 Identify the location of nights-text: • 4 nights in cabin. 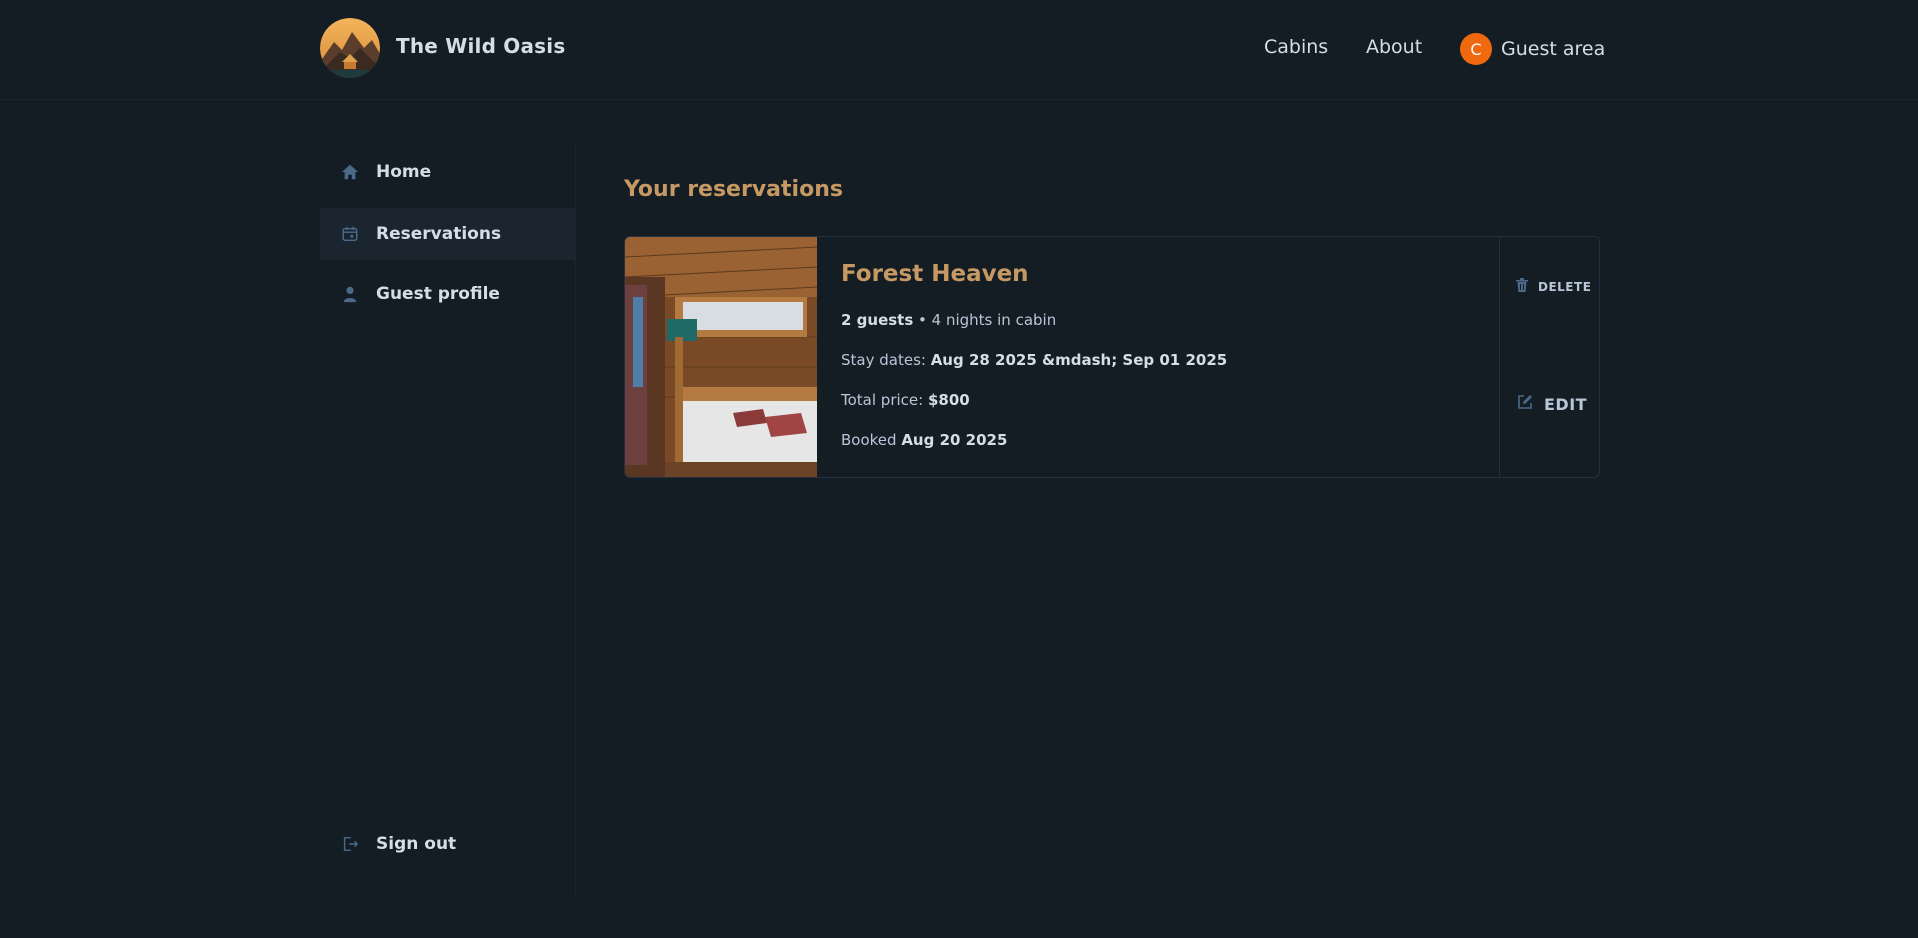
(985, 320).